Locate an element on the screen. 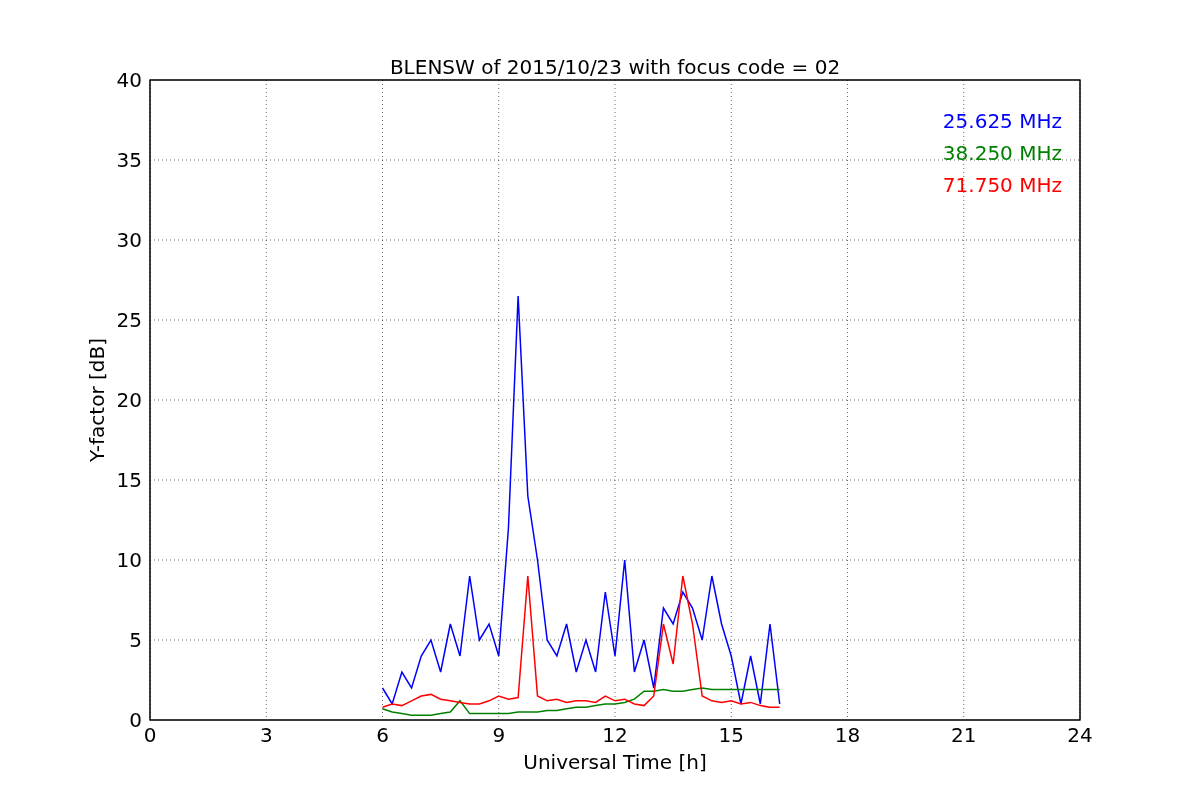 This screenshot has height=800, width=1200. x-tick-label: 21 is located at coordinates (964, 735).